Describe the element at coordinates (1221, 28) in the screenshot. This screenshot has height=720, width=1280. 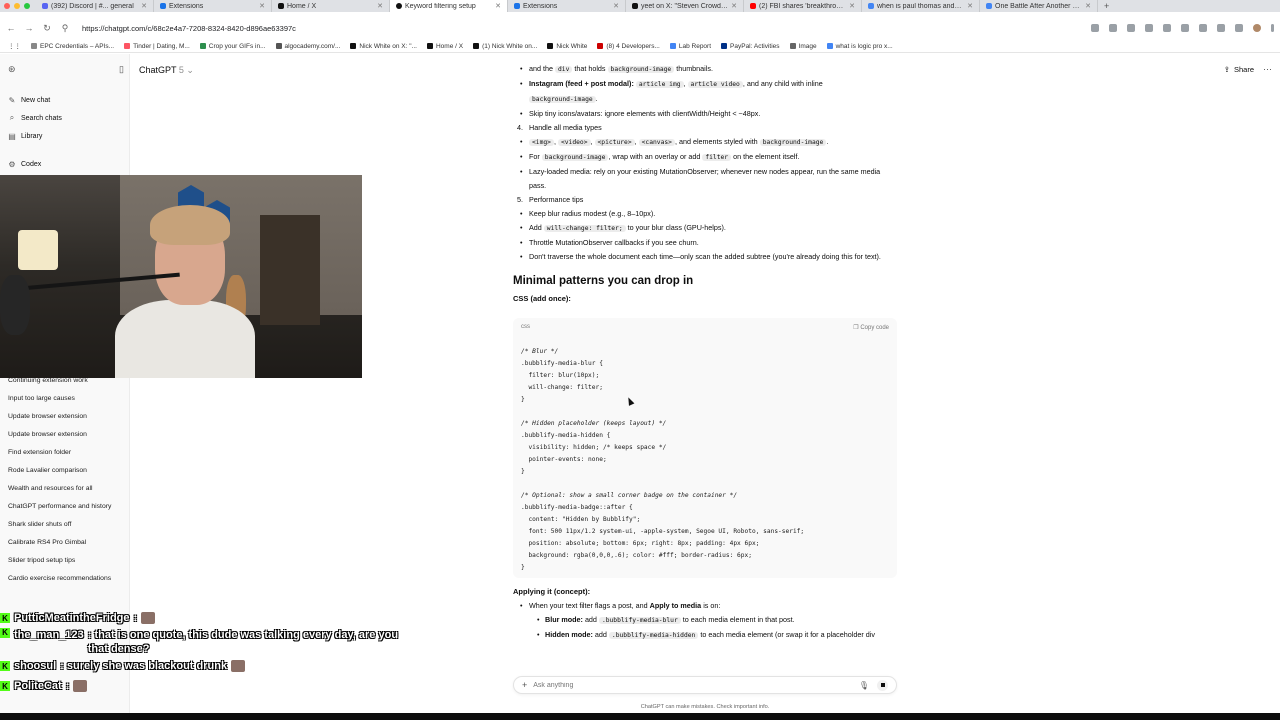
I see `extensions-puzzle-icon` at that location.